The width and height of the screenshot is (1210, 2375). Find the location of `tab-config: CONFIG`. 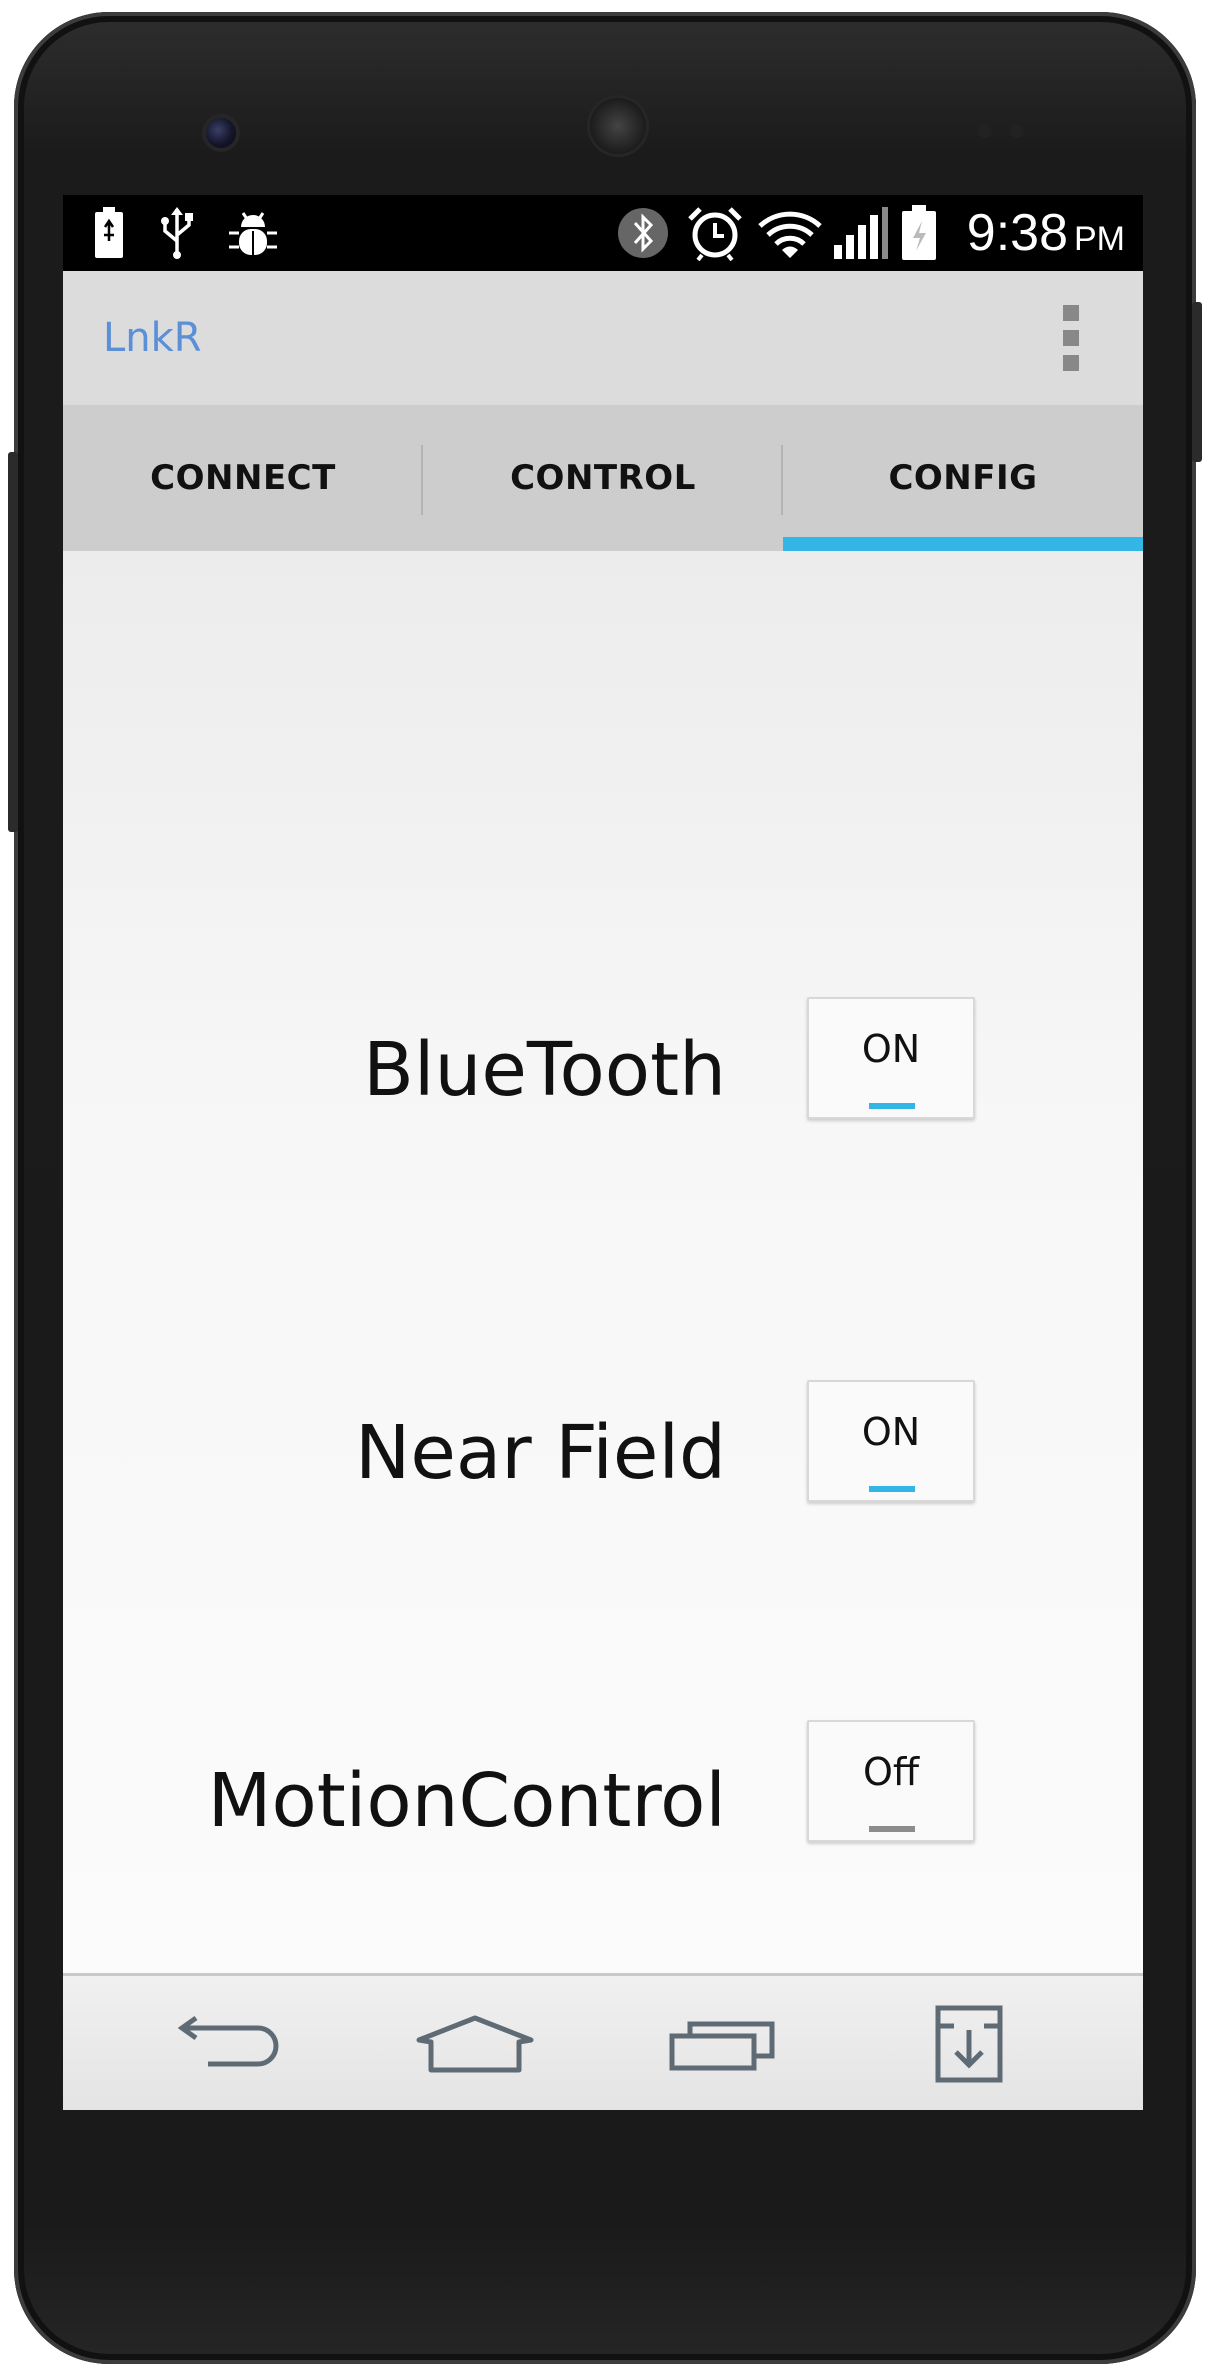

tab-config: CONFIG is located at coordinates (963, 478).